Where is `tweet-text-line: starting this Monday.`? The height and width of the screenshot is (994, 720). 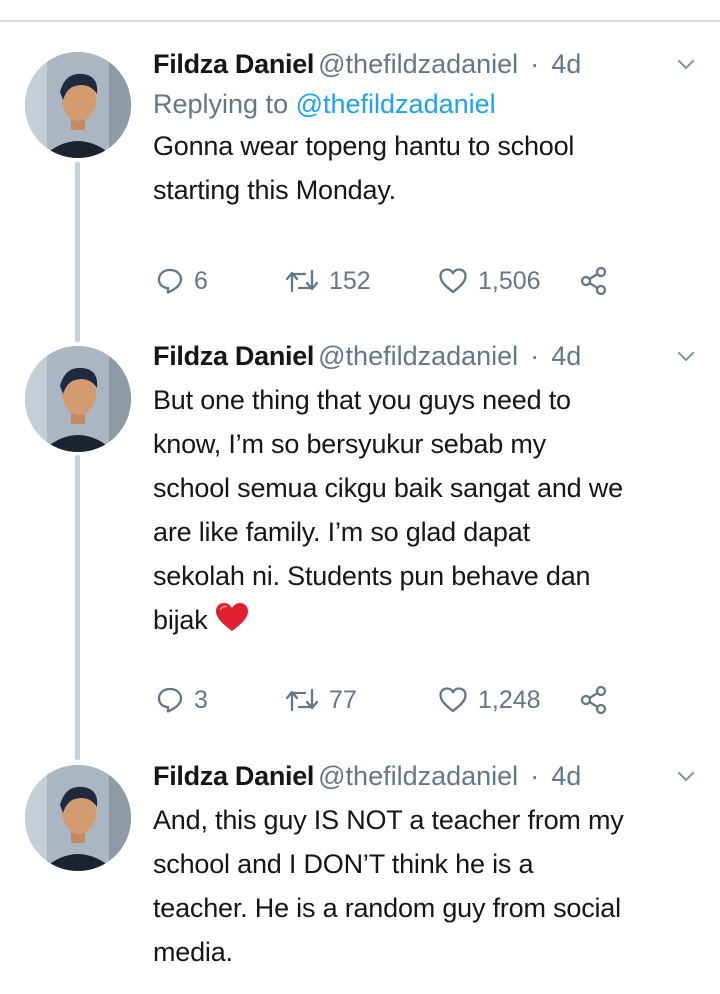 tweet-text-line: starting this Monday. is located at coordinates (274, 190).